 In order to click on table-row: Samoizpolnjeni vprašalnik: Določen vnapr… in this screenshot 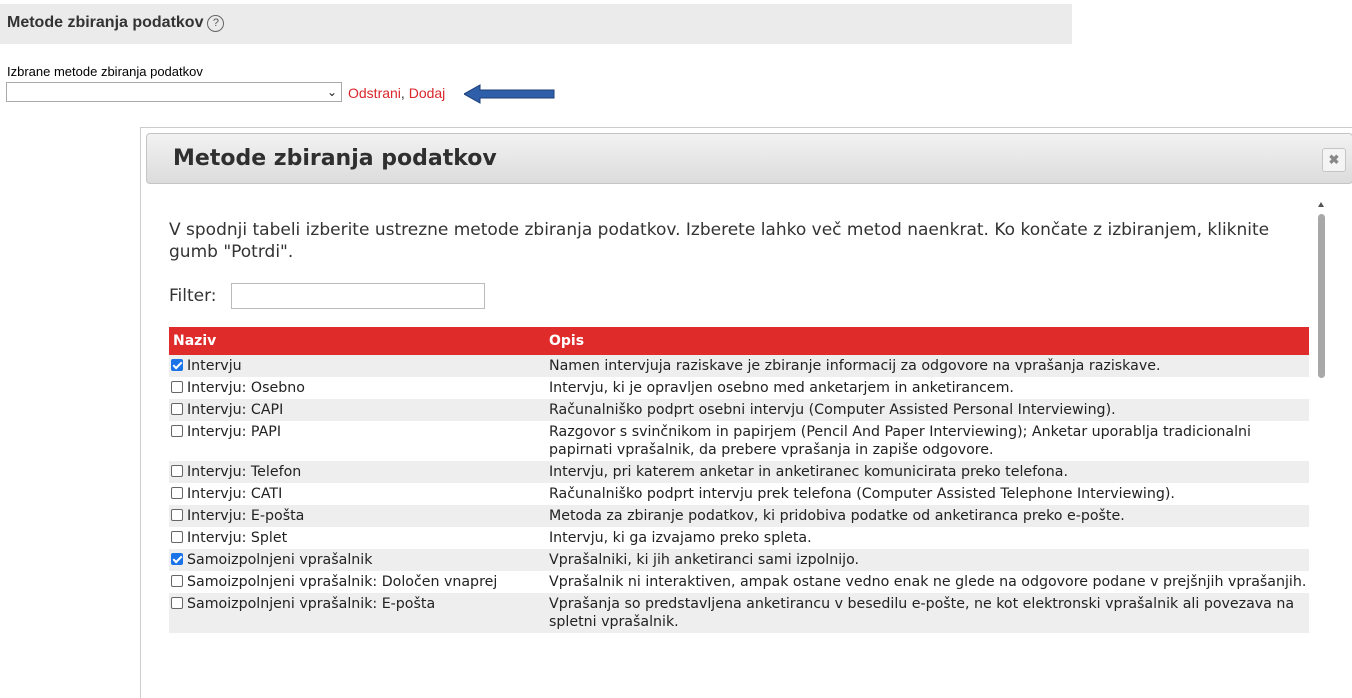, I will do `click(739, 582)`.